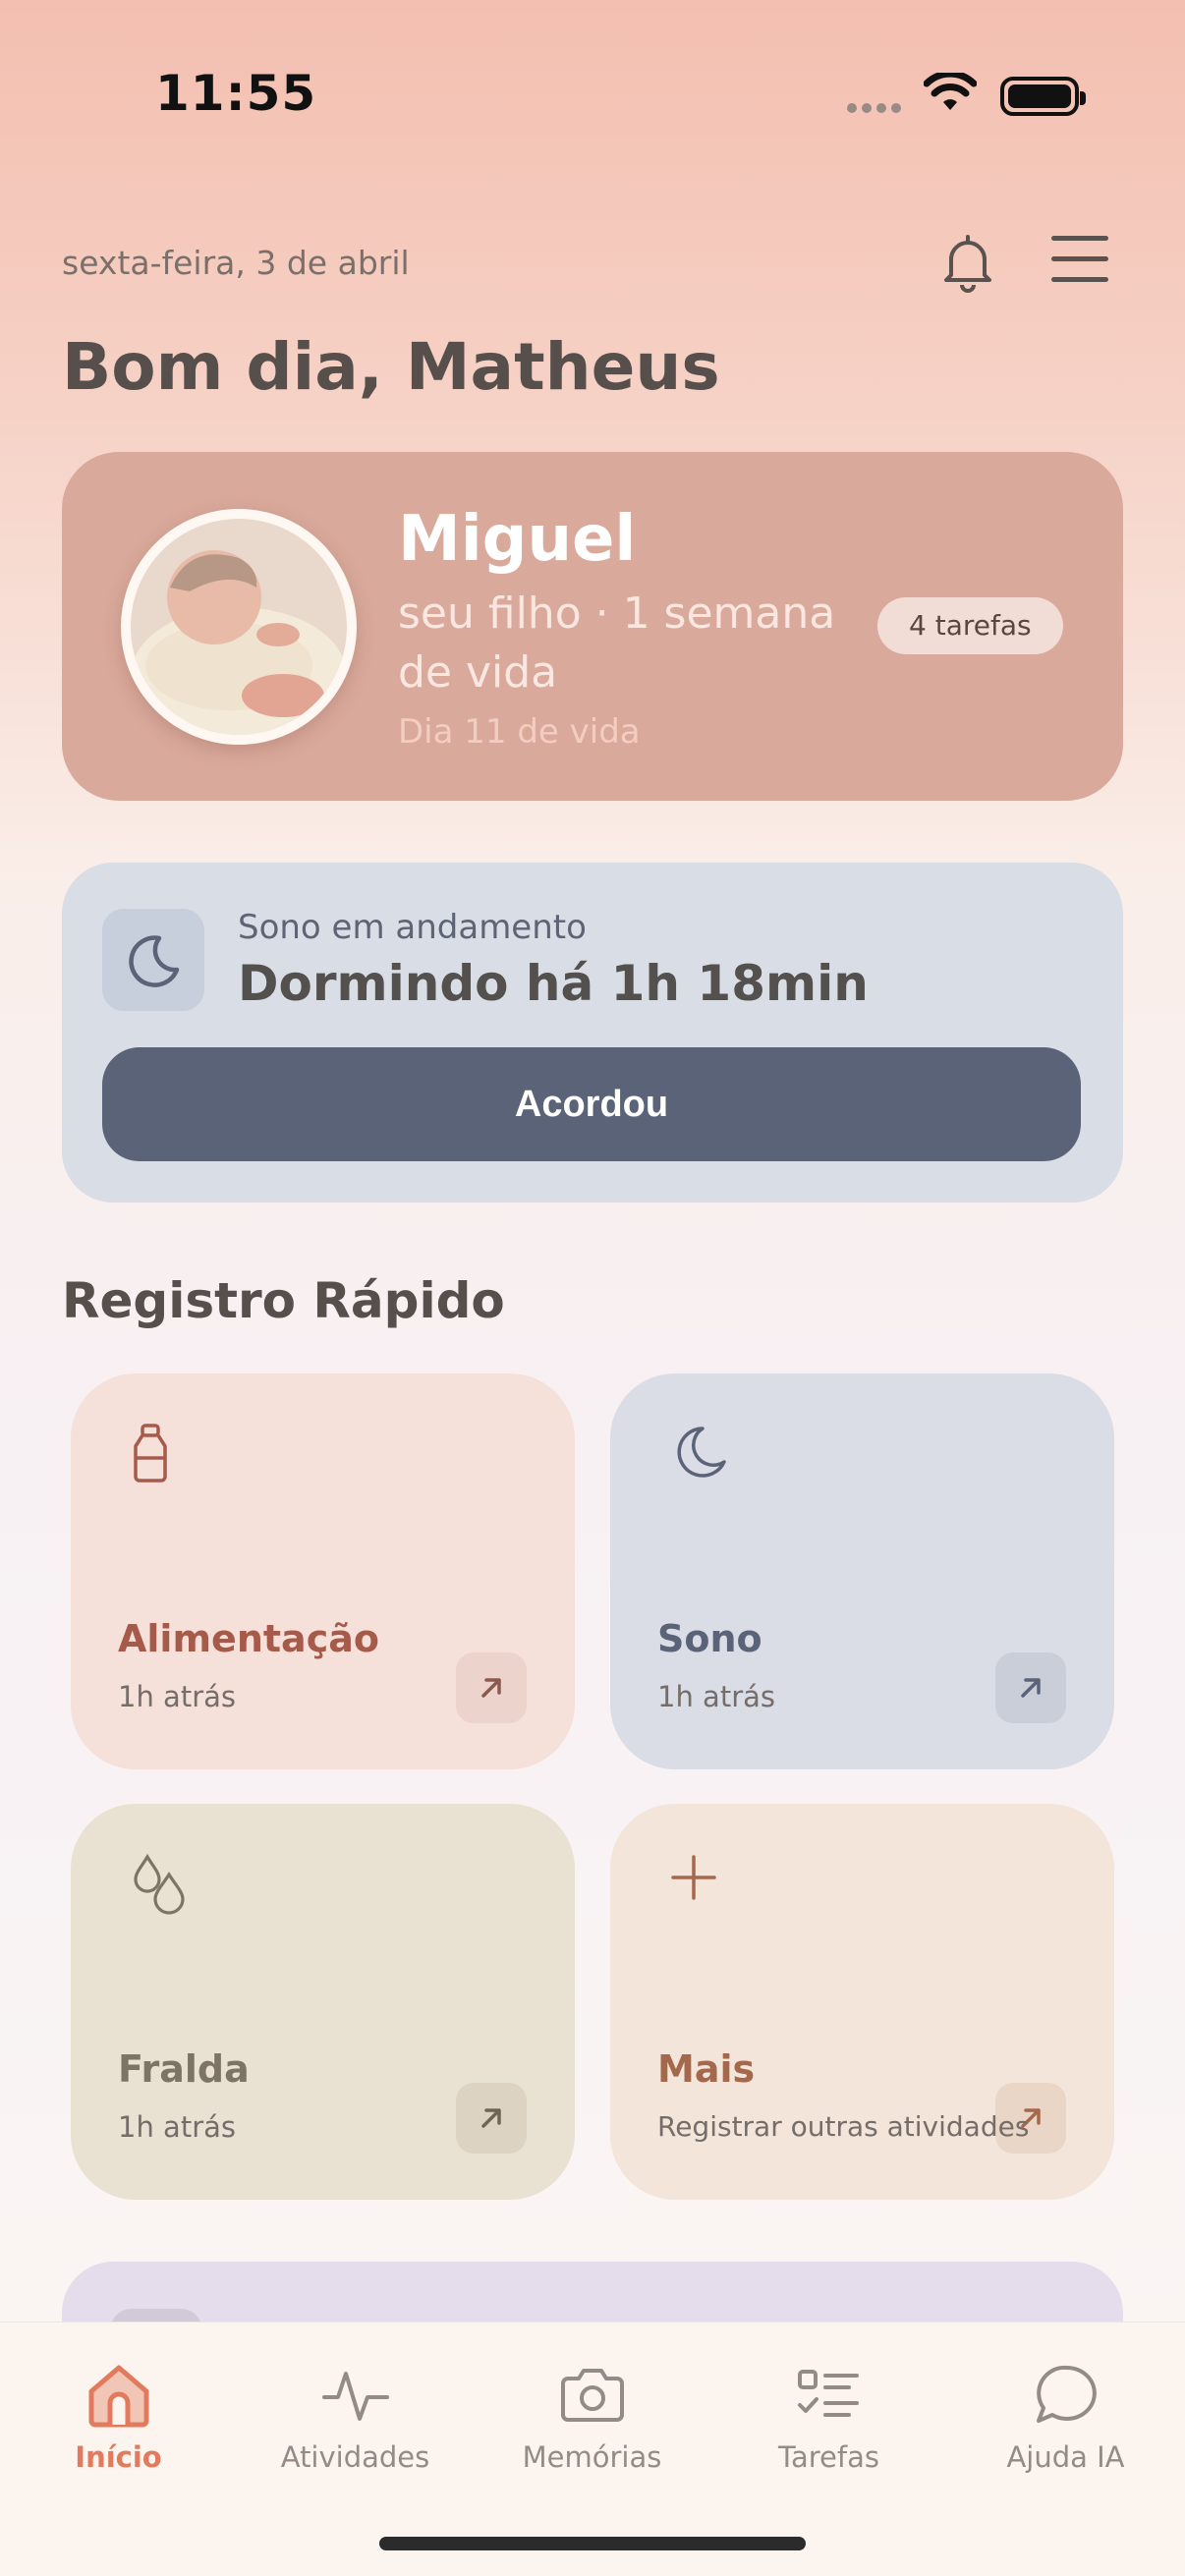 Image resolution: width=1185 pixels, height=2576 pixels. Describe the element at coordinates (236, 93) in the screenshot. I see `status-time: 11:55` at that location.